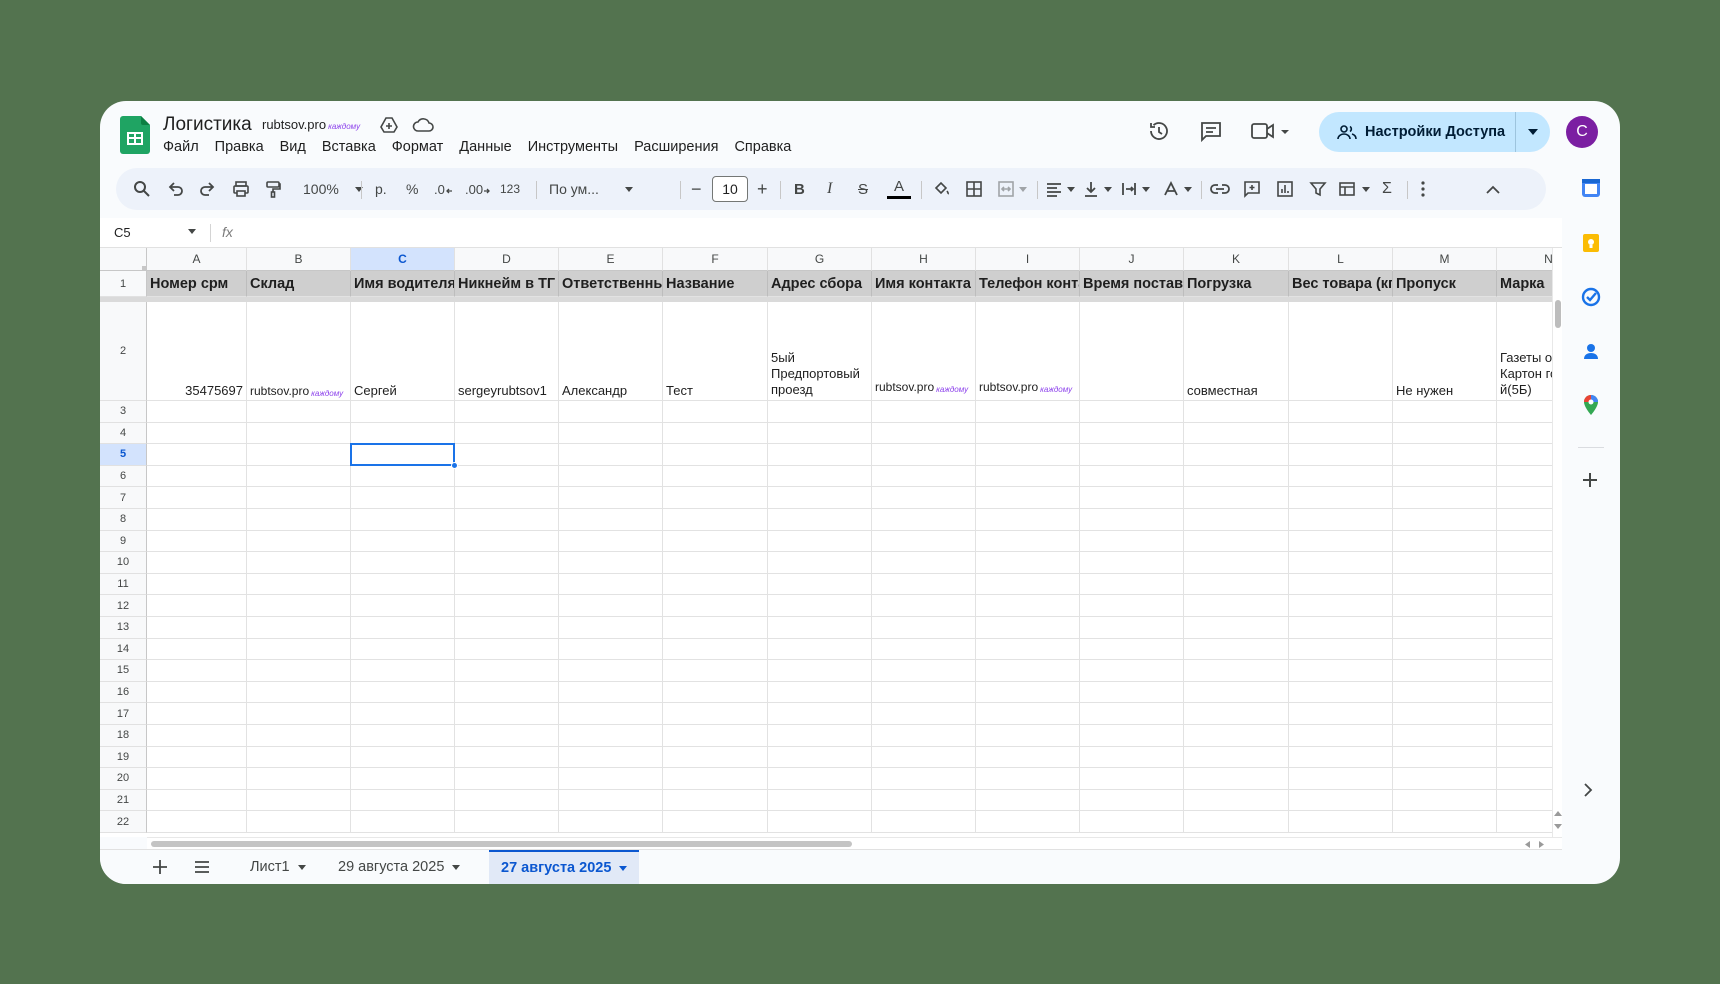  Describe the element at coordinates (123, 476) in the screenshot. I see `row-header-6: 6` at that location.